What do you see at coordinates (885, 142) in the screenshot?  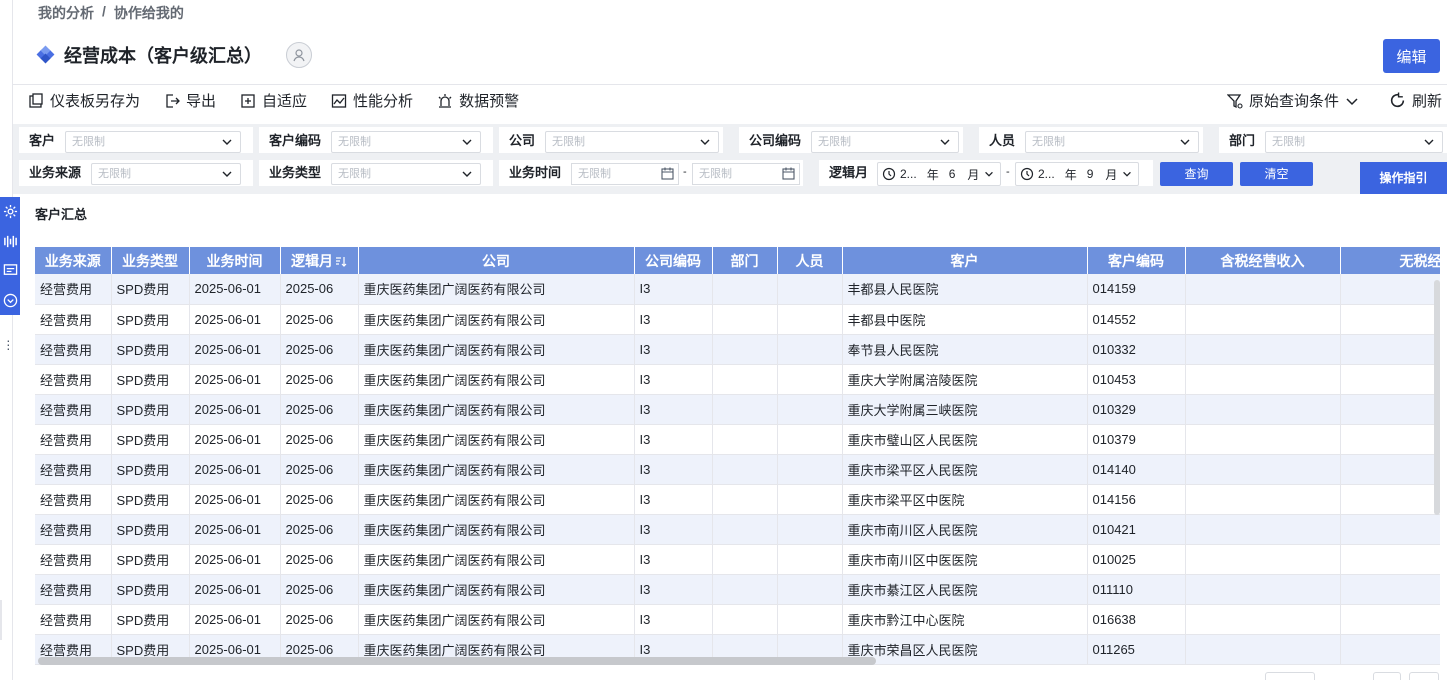 I see `company-code-select: 无限制` at bounding box center [885, 142].